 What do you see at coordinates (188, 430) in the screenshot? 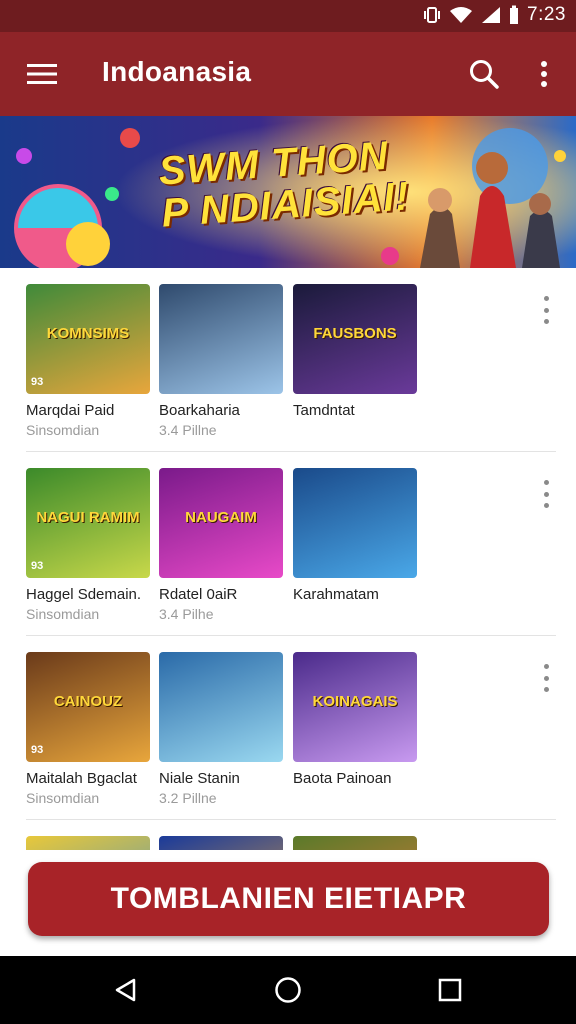
I see `game-subtitle: 3.4 Pillne` at bounding box center [188, 430].